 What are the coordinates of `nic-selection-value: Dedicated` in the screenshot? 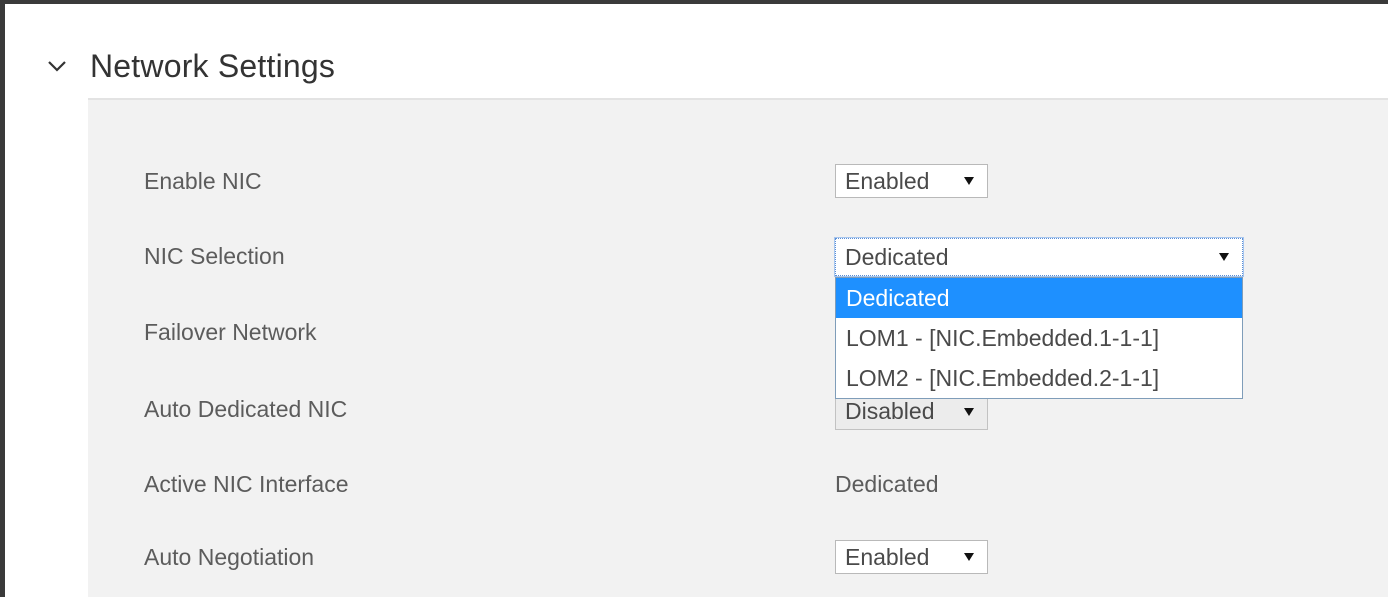 It's located at (897, 256).